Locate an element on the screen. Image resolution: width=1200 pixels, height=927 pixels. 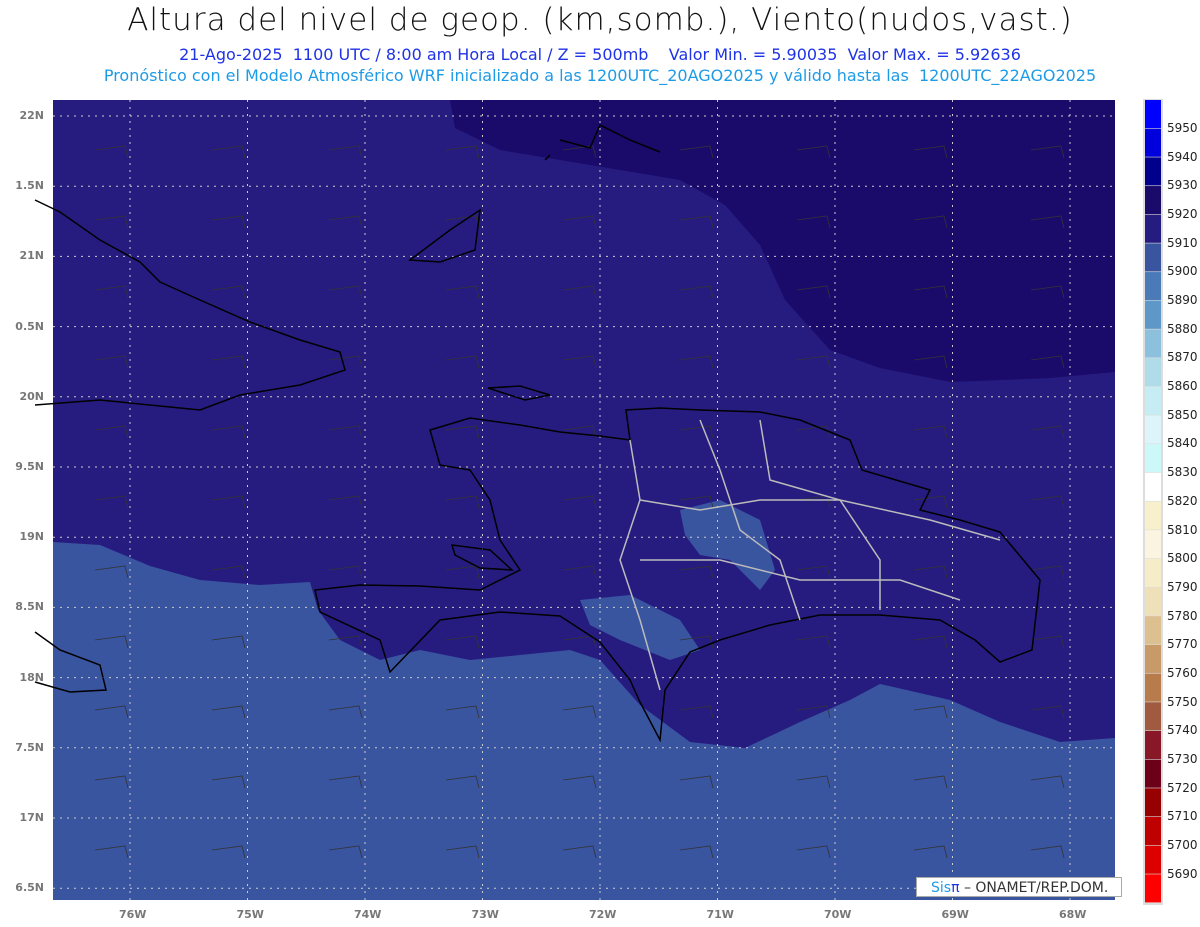
colorbar-label: 5760 is located at coordinates (1182, 672).